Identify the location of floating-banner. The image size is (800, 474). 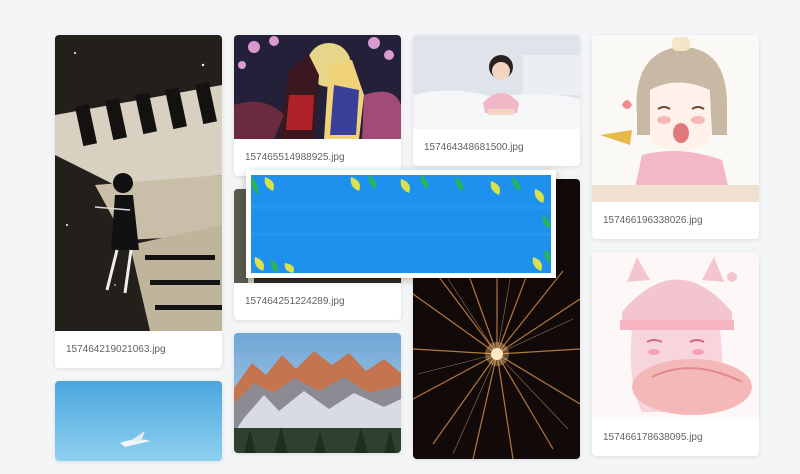
(401, 224).